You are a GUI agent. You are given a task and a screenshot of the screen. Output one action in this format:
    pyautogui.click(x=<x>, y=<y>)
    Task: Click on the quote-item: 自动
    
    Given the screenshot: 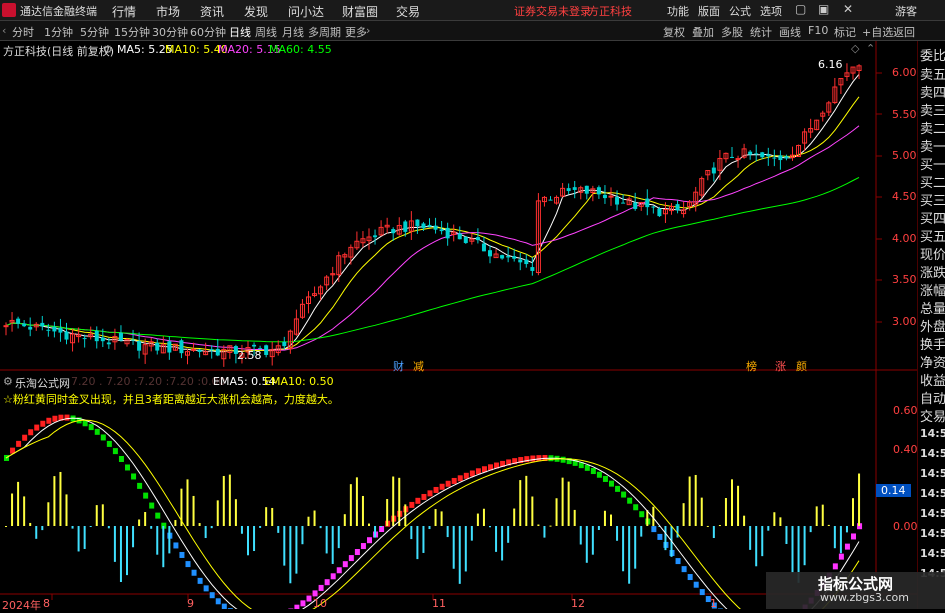 What is the action you would take?
    pyautogui.click(x=932, y=397)
    